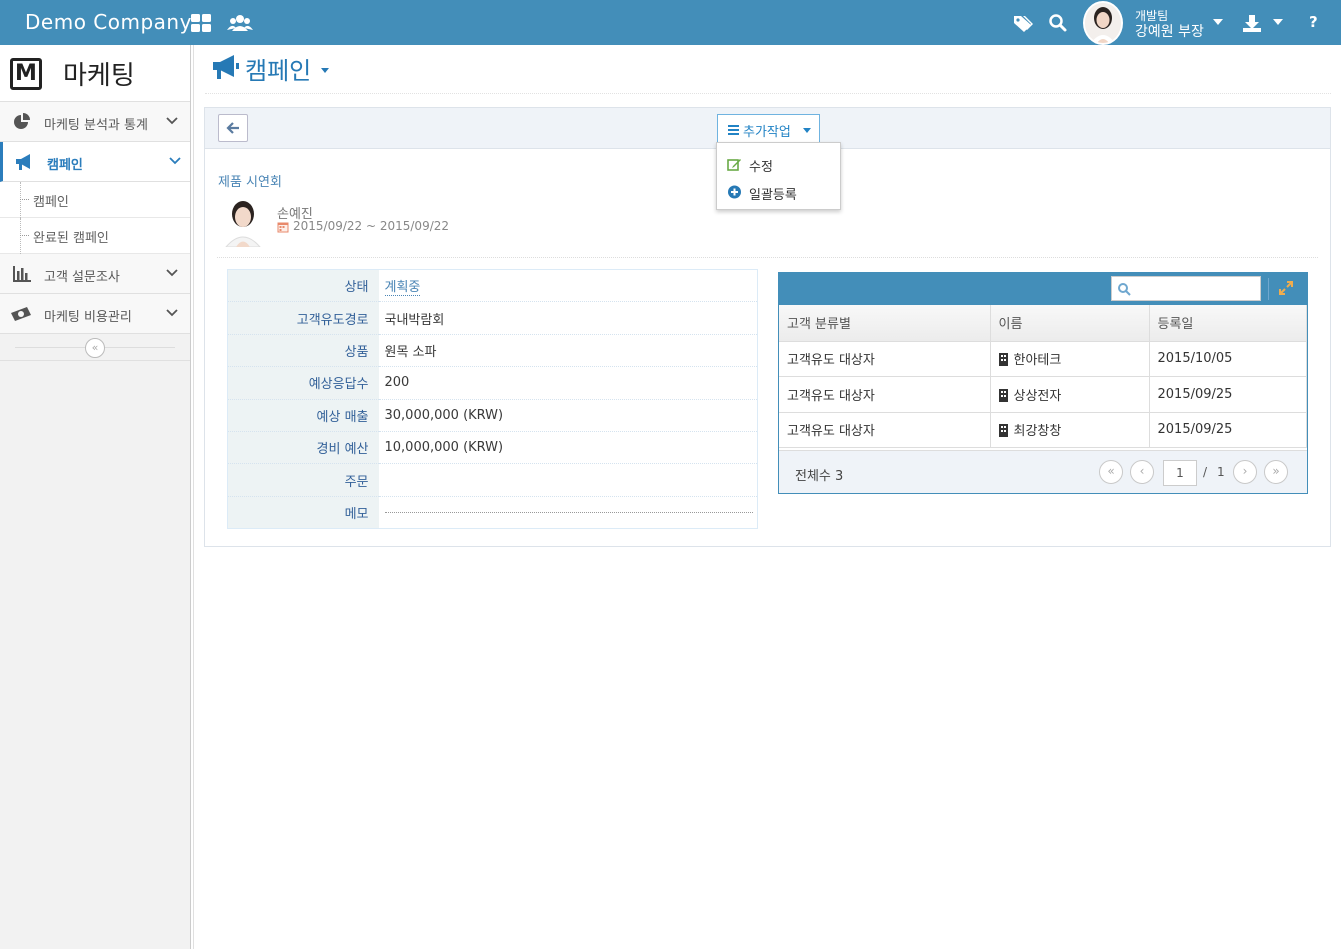 The width and height of the screenshot is (1341, 949). I want to click on company-name: 상상전자, so click(1038, 396).